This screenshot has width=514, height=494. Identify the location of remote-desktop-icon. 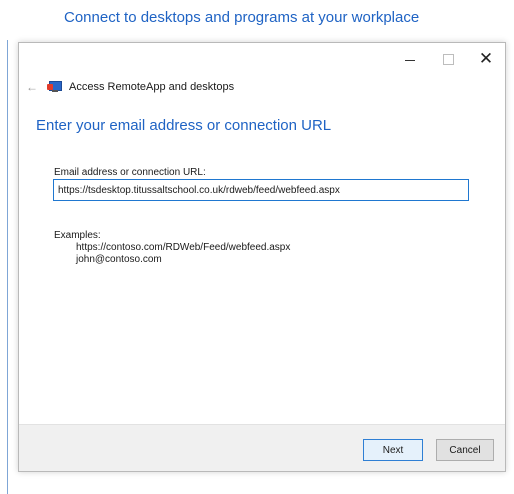
(55, 87).